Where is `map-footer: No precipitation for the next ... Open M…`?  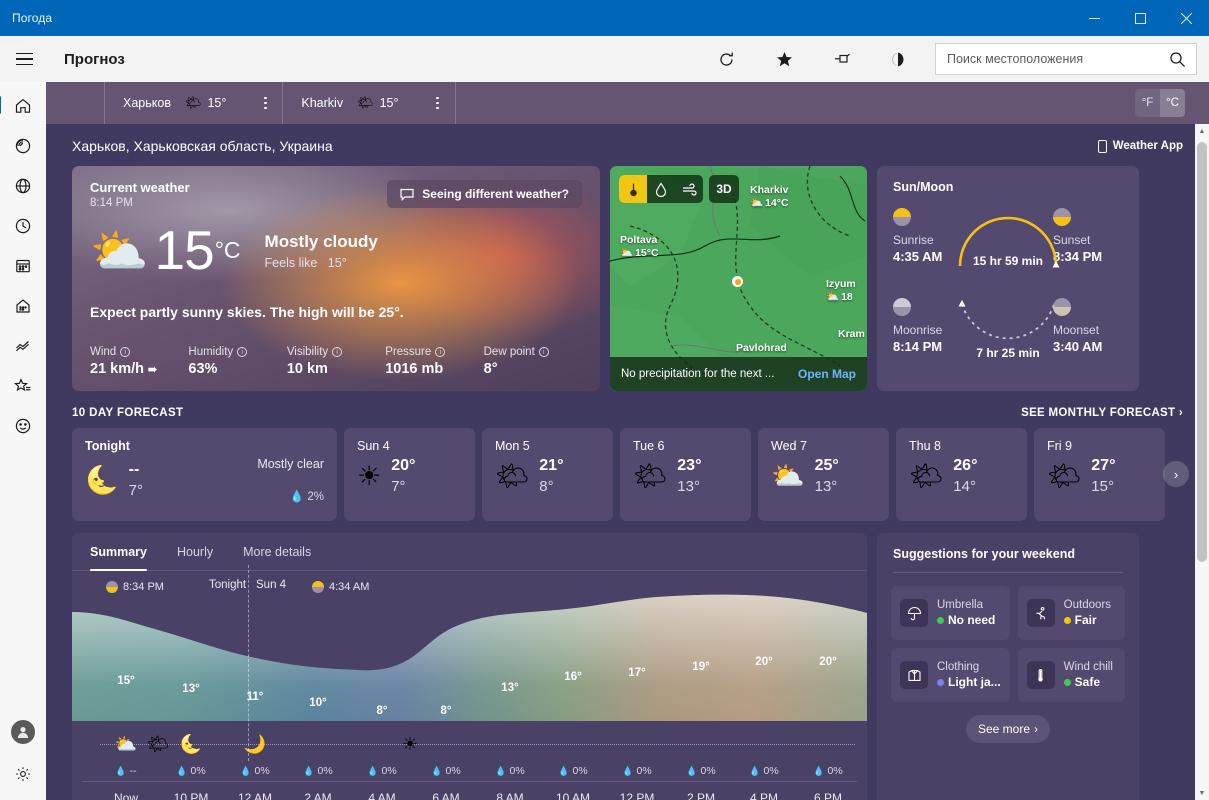
map-footer: No precipitation for the next ... Open M… is located at coordinates (738, 374).